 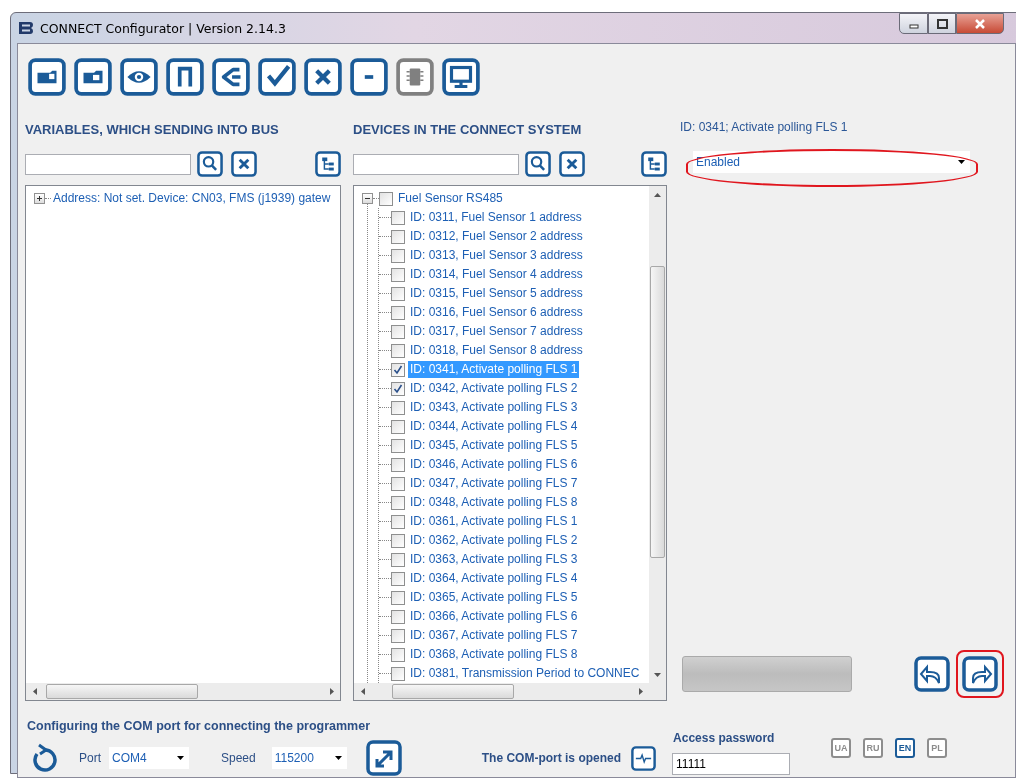 I want to click on tree-item: ID: 0346, Activate polling FLS 6, so click(x=494, y=464).